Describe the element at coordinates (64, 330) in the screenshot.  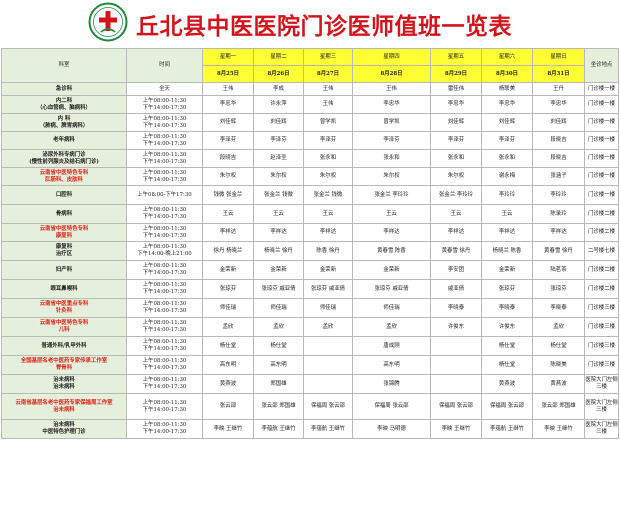
I see `dept-cell-line: 儿科` at that location.